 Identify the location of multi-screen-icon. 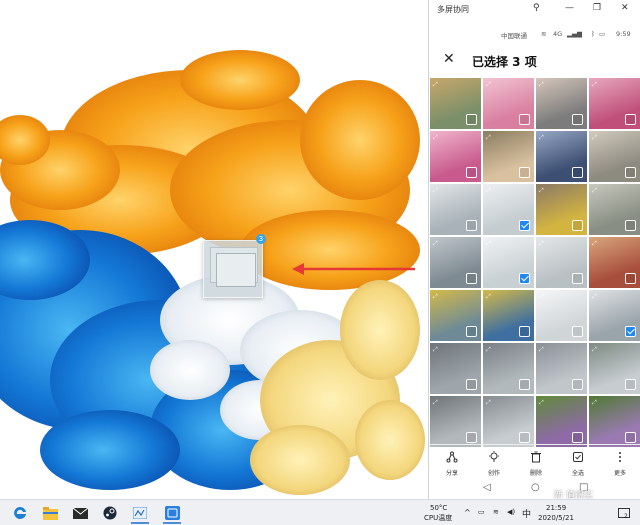
(172, 513).